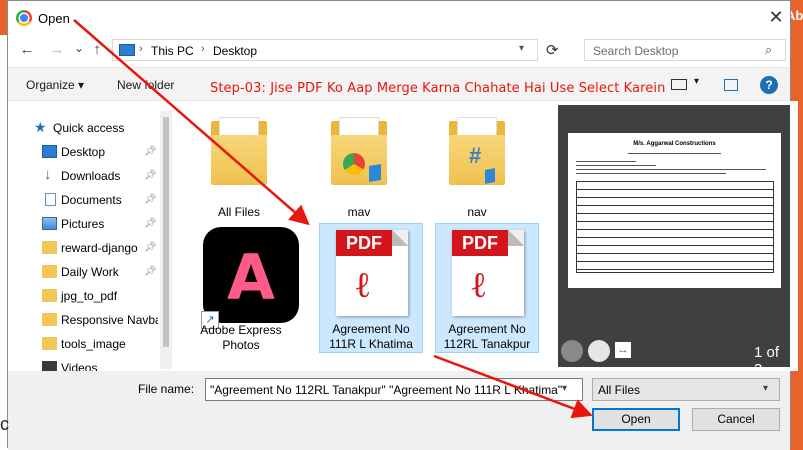 The height and width of the screenshot is (450, 803). Describe the element at coordinates (776, 17) in the screenshot. I see `close-button: ✕` at that location.